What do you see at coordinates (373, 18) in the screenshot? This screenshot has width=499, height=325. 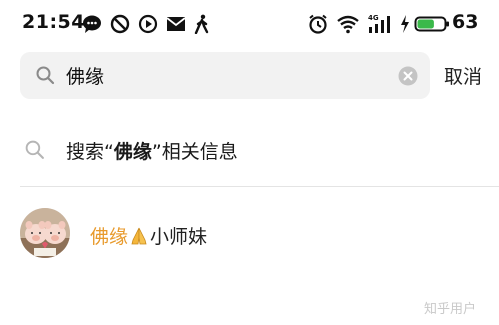 I see `network-type-label: 4G` at bounding box center [373, 18].